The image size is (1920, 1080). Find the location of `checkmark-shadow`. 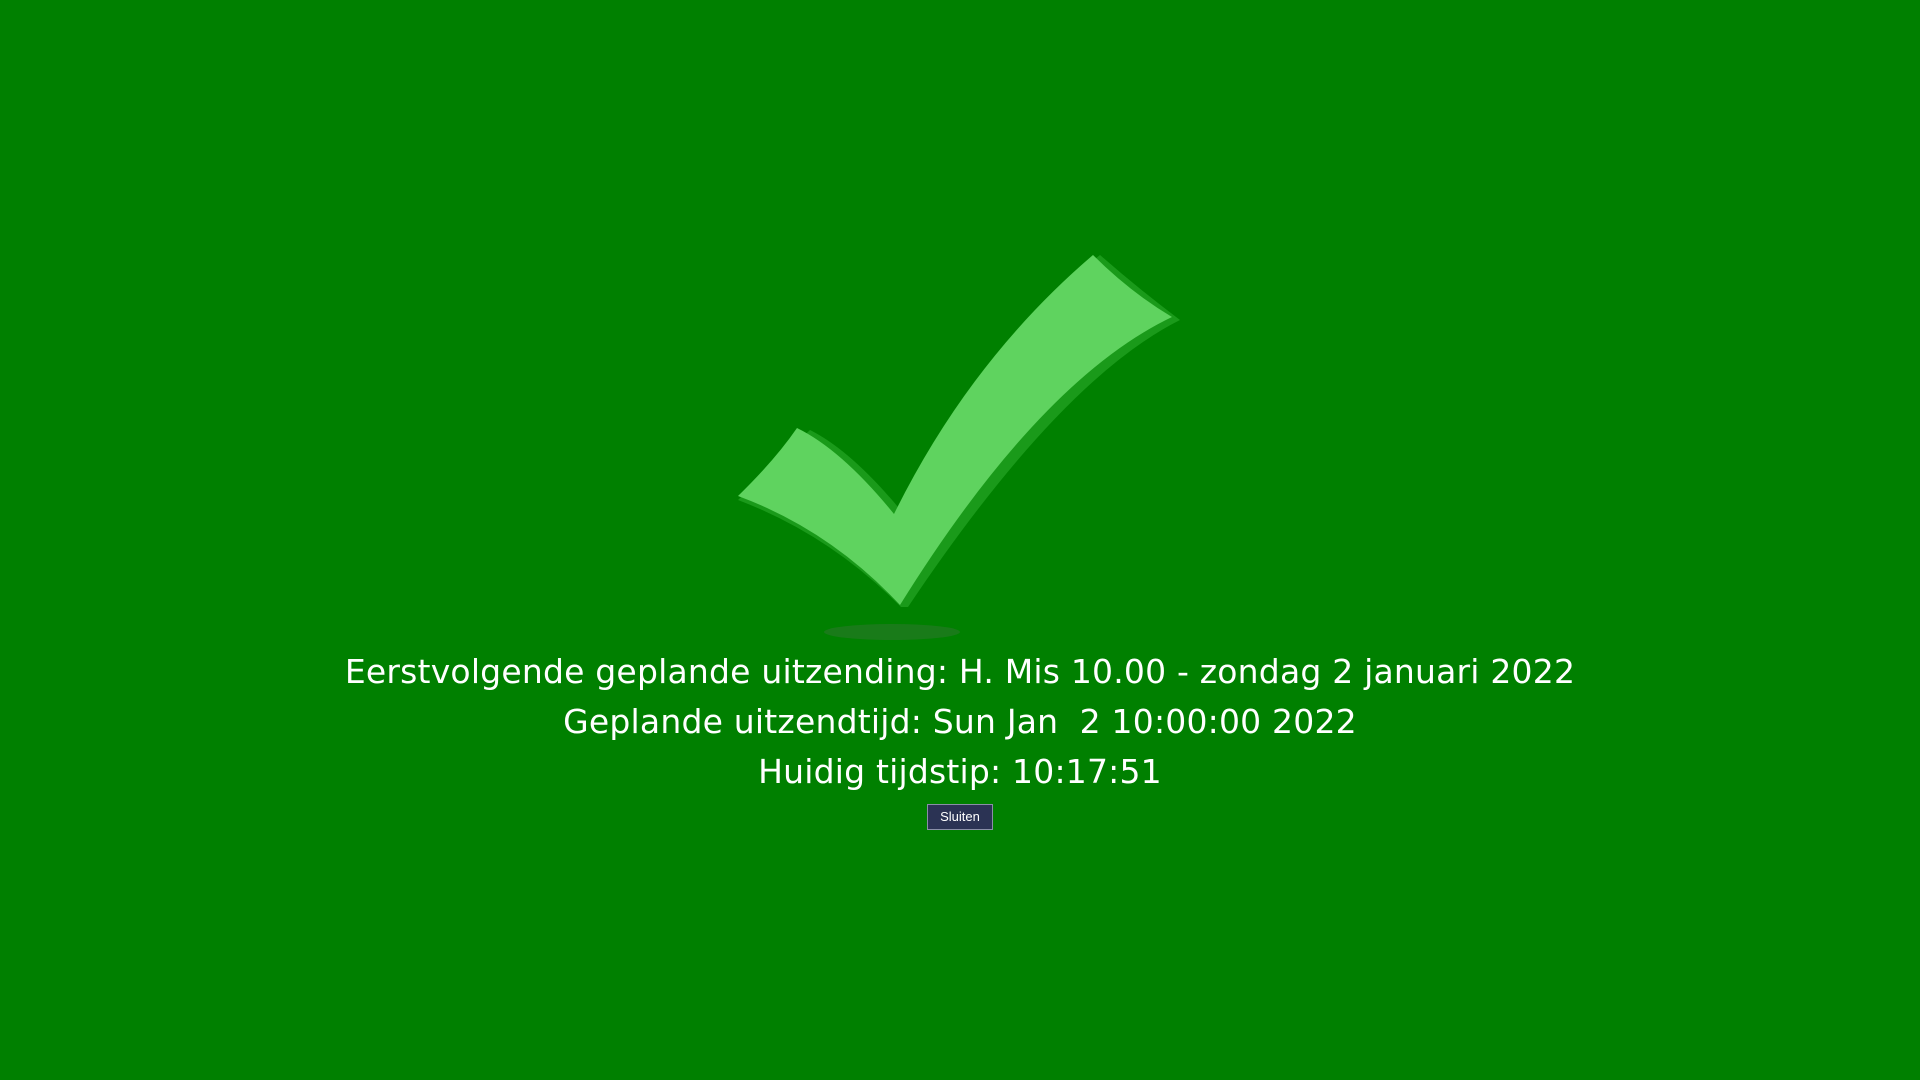

checkmark-shadow is located at coordinates (892, 632).